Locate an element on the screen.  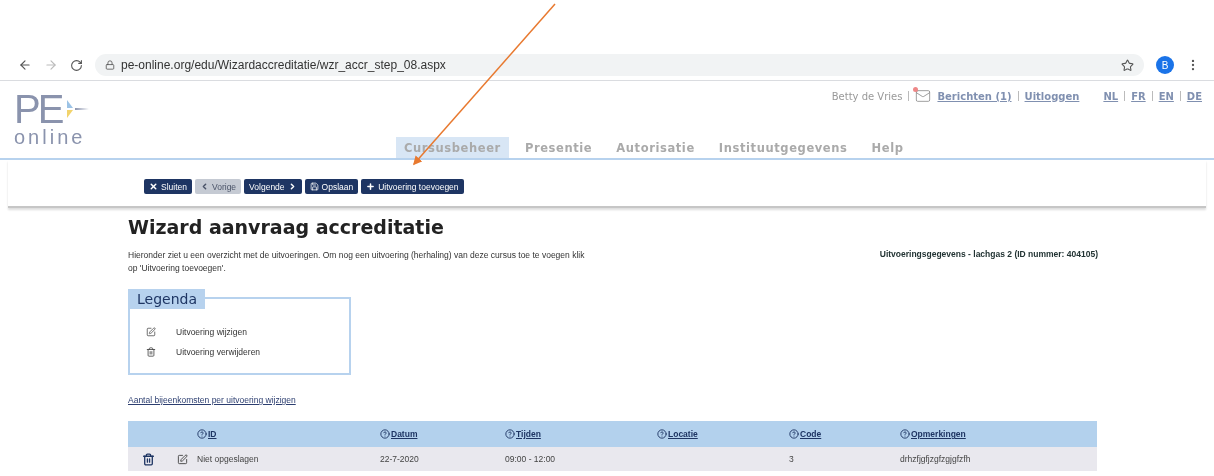
legend-title: Legenda is located at coordinates (166, 299).